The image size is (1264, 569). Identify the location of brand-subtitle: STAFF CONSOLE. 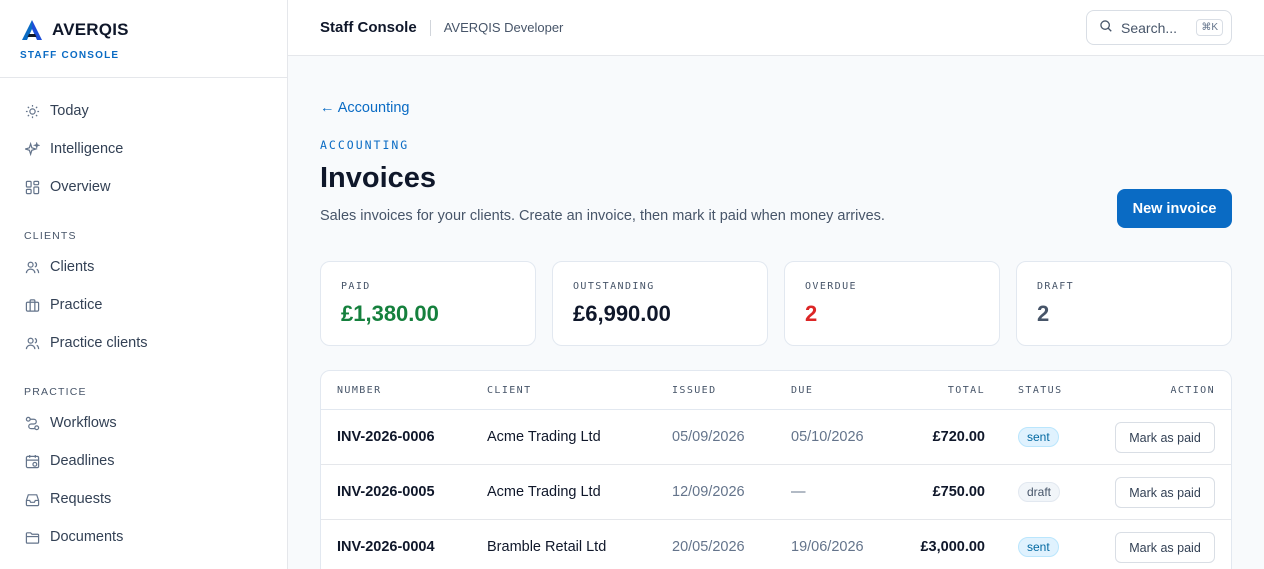
(70, 55).